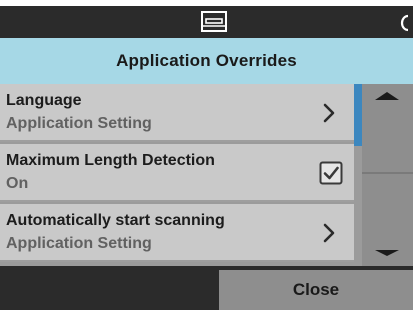 The width and height of the screenshot is (413, 314). Describe the element at coordinates (206, 61) in the screenshot. I see `page-title: Application Overrides` at that location.